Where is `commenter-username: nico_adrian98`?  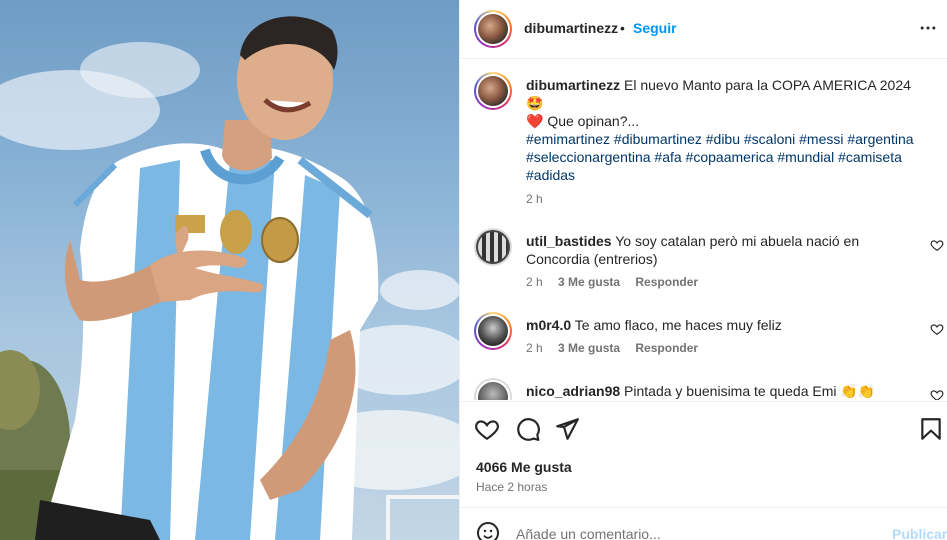 commenter-username: nico_adrian98 is located at coordinates (573, 391).